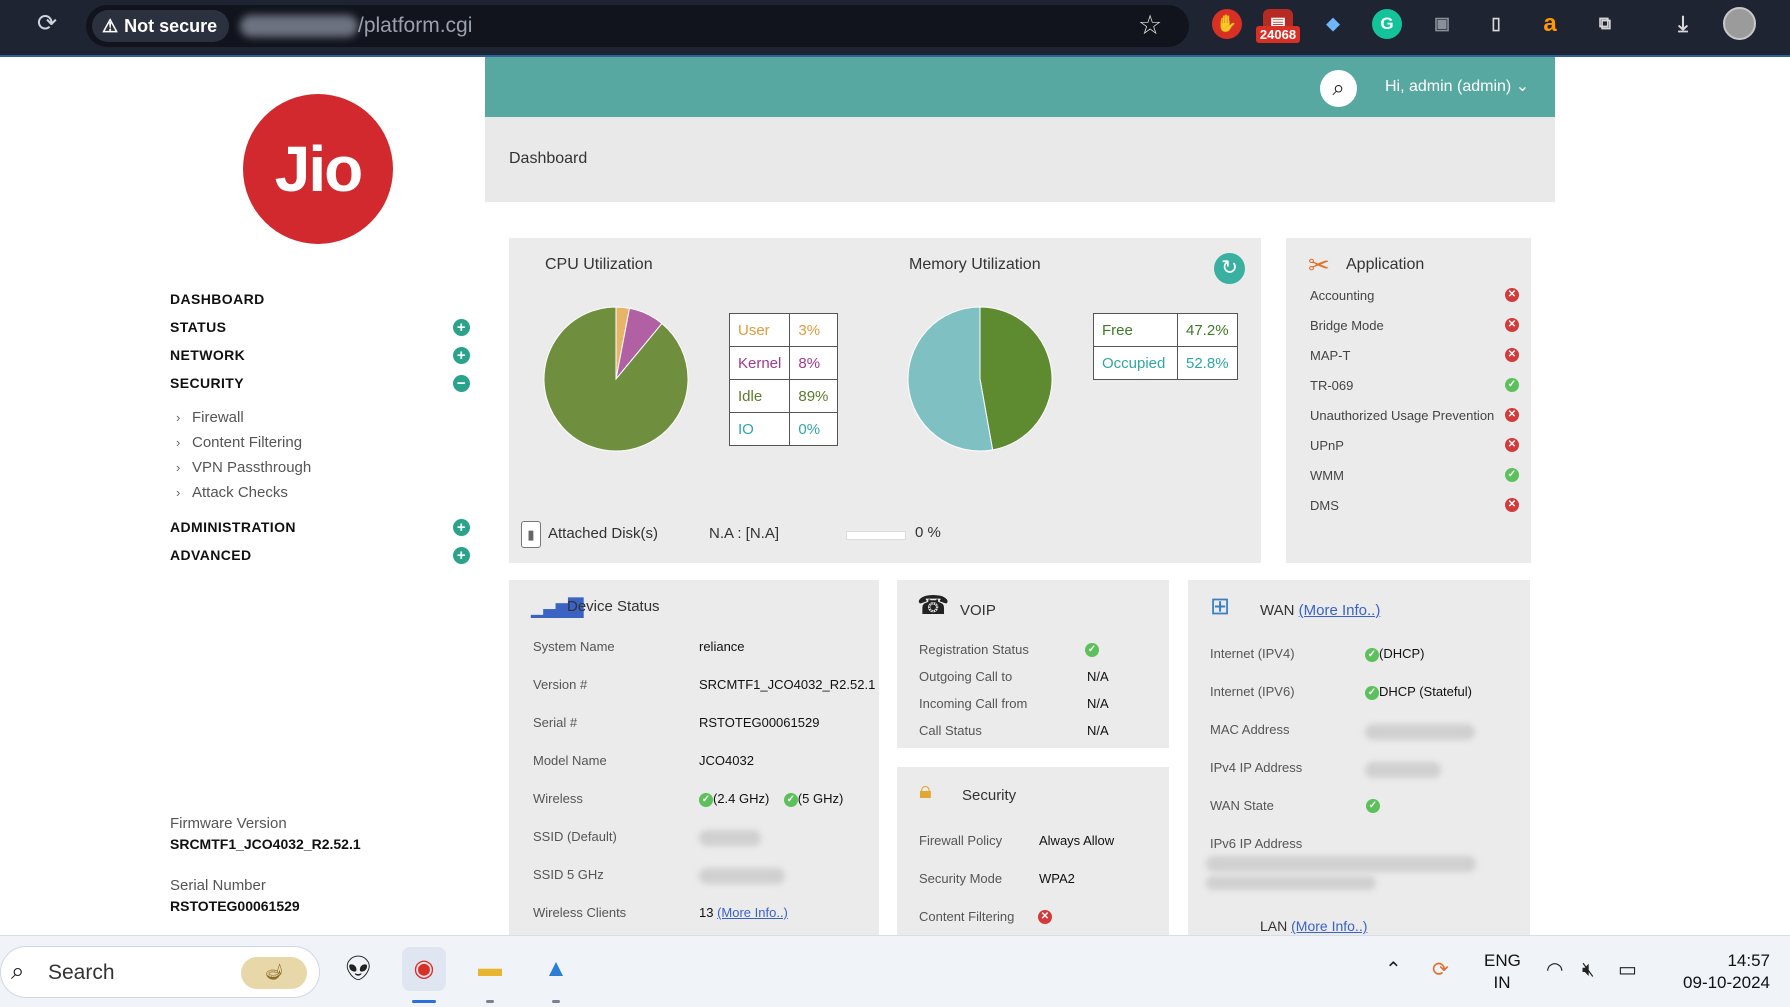 This screenshot has width=1790, height=1007. What do you see at coordinates (925, 790) in the screenshot?
I see `lock-icon: 🔒︎` at bounding box center [925, 790].